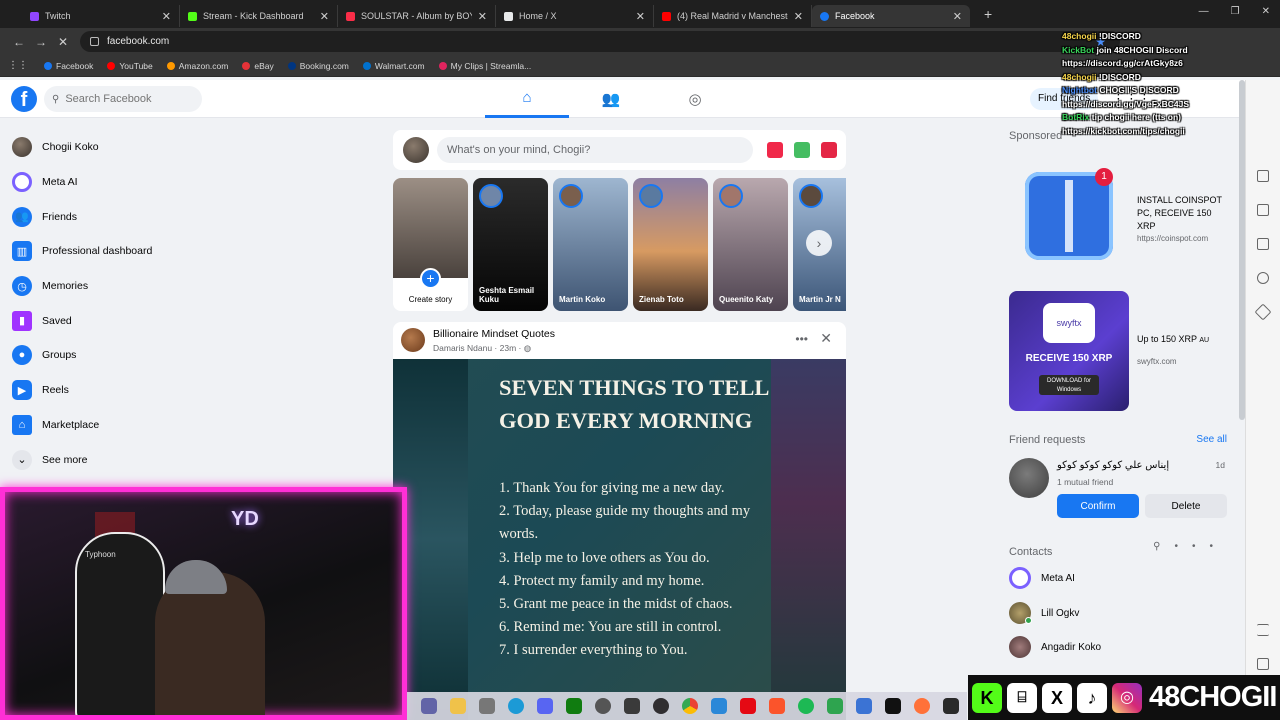  I want to click on requester-name: إيناس علي كوكو كوكو كوكو, so click(1113, 465).